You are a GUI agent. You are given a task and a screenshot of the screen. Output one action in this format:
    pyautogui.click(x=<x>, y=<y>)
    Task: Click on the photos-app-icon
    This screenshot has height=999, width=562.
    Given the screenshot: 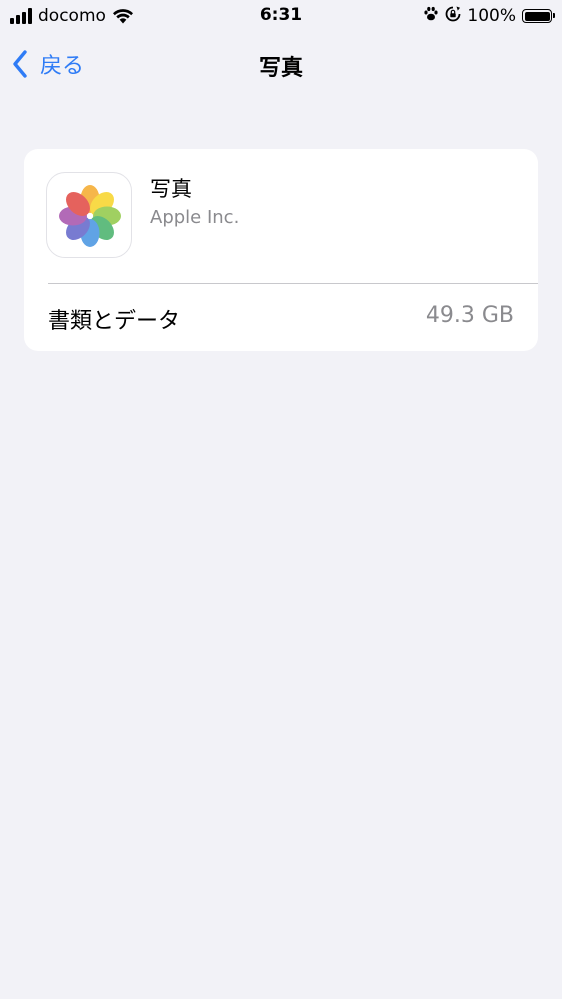 What is the action you would take?
    pyautogui.click(x=89, y=215)
    